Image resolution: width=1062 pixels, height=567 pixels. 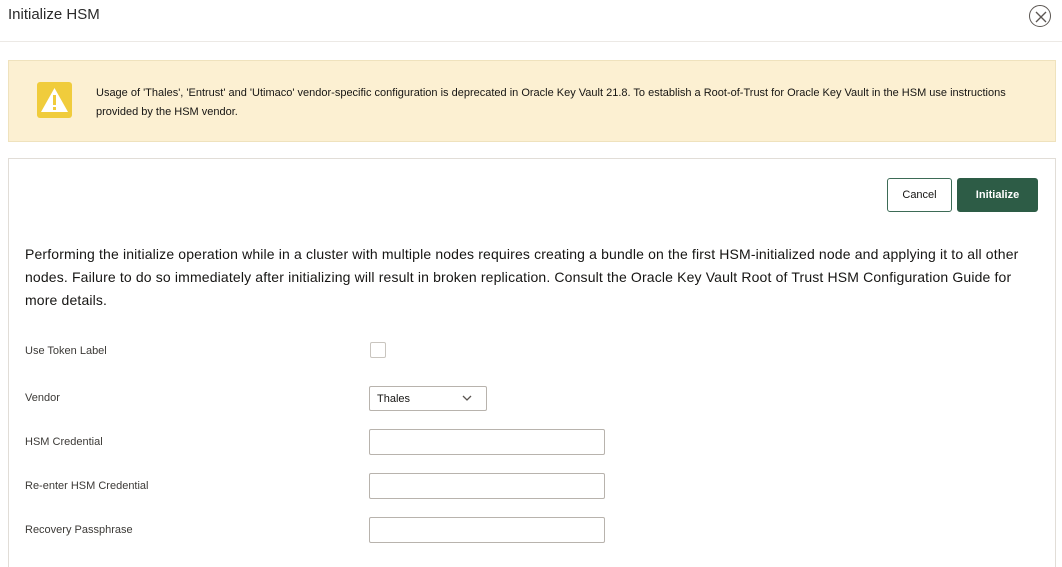 I want to click on initialize-button: Initialize, so click(x=997, y=195).